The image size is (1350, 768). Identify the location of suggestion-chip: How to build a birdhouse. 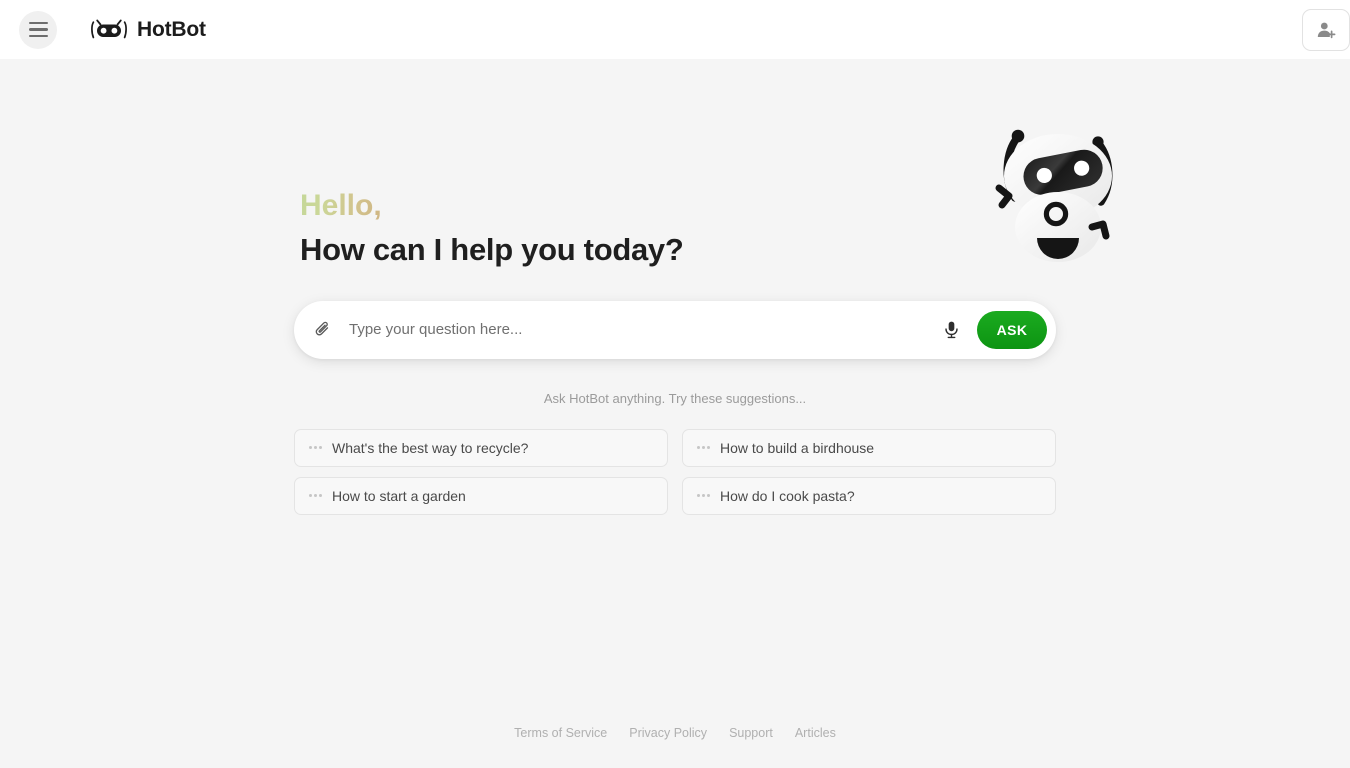
(869, 447).